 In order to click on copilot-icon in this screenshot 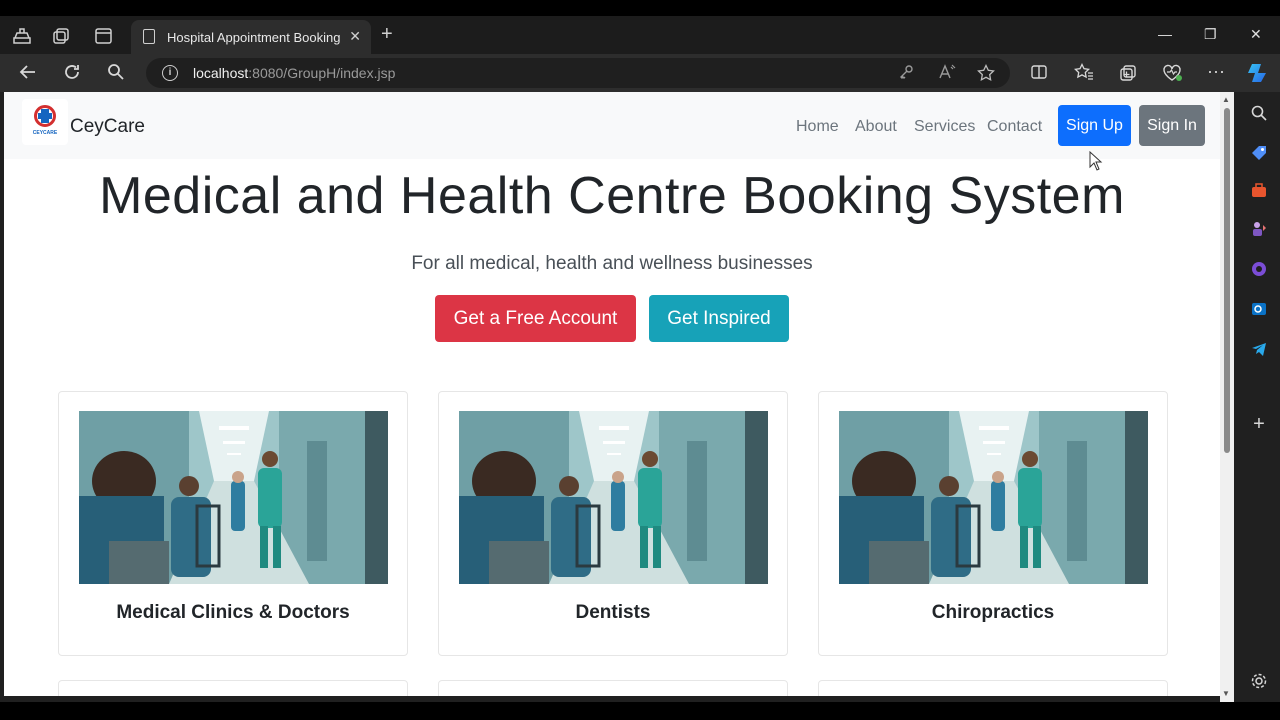, I will do `click(1258, 75)`.